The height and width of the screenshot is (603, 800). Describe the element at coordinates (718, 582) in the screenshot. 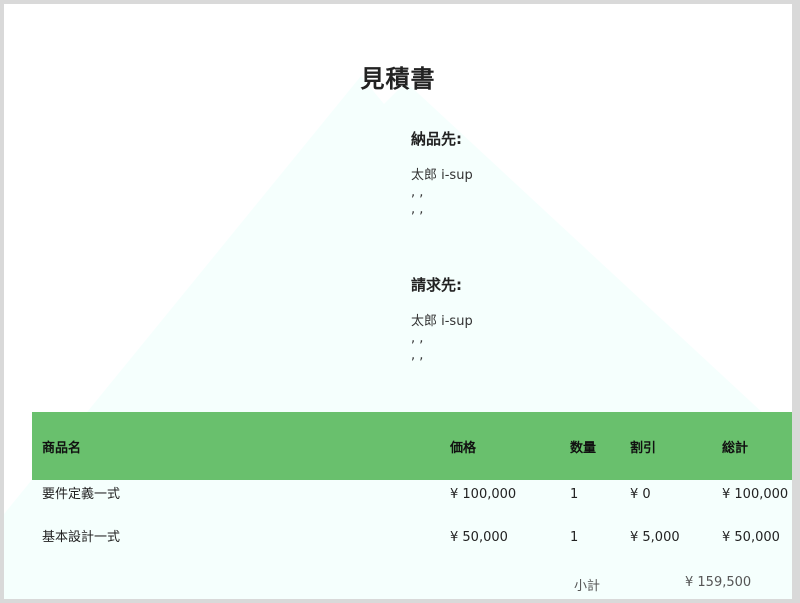

I see `subtotal-value: ¥ 159,500` at that location.